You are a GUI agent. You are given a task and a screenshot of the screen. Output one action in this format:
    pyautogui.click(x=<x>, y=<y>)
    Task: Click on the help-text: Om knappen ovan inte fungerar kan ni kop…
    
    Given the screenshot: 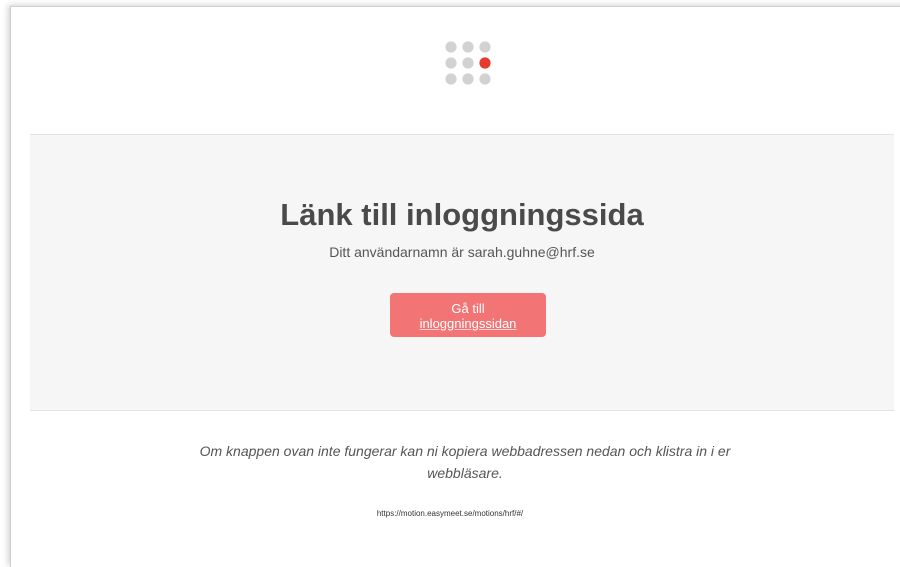 What is the action you would take?
    pyautogui.click(x=465, y=462)
    